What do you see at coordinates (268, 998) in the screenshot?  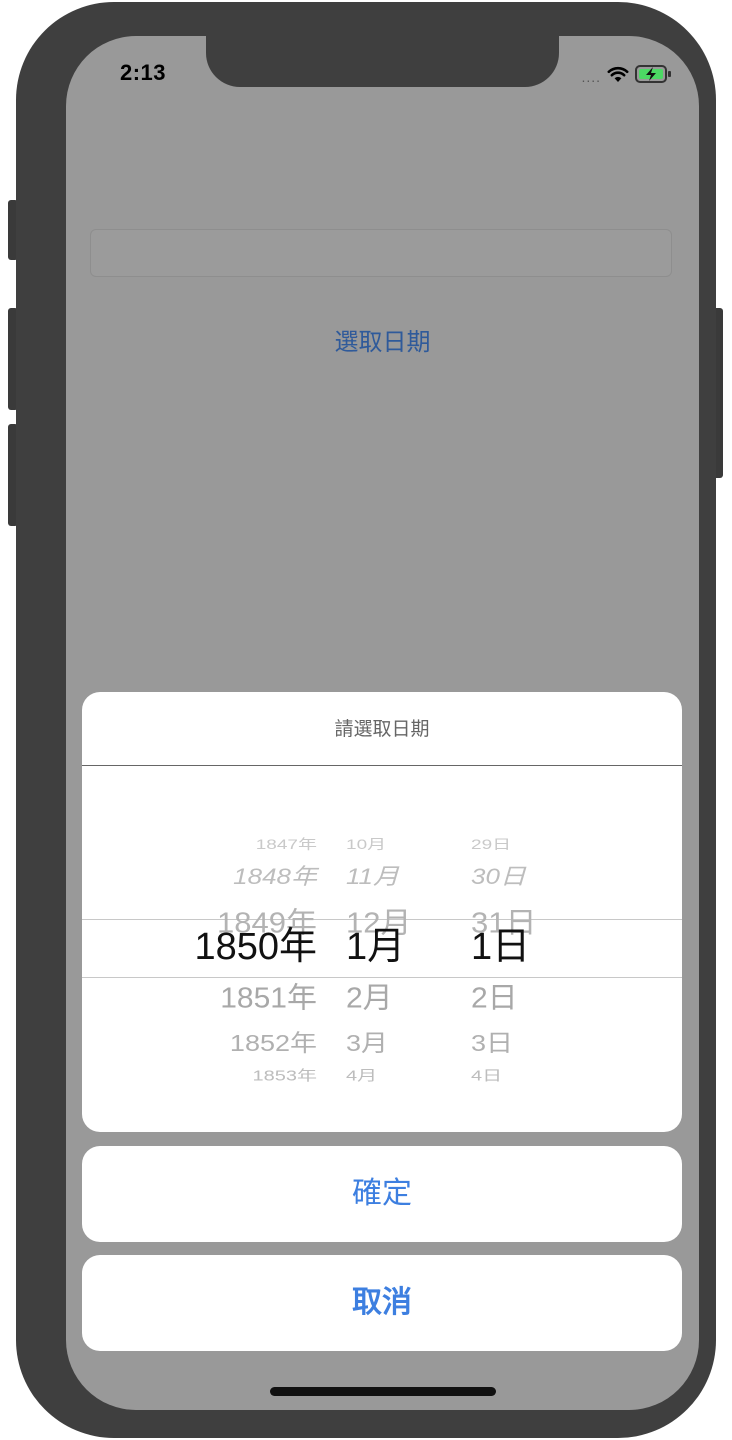 I see `year-item: 1851年` at bounding box center [268, 998].